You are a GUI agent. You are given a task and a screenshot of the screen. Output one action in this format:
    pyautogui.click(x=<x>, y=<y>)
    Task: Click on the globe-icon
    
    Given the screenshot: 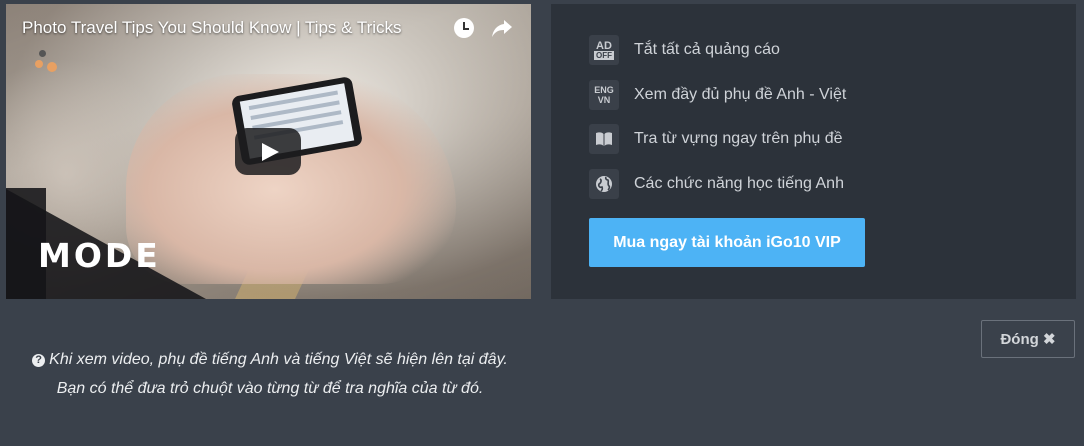 What is the action you would take?
    pyautogui.click(x=604, y=184)
    